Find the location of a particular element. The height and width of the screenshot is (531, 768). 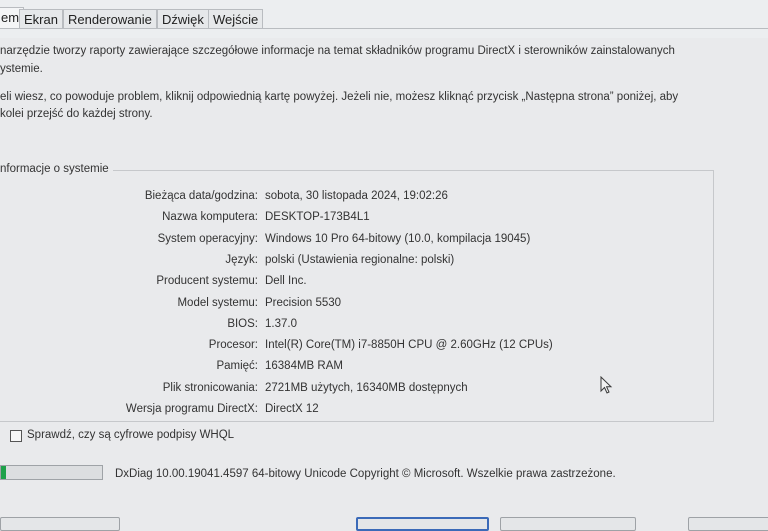

info-label: System operacyjny: is located at coordinates (207, 238).